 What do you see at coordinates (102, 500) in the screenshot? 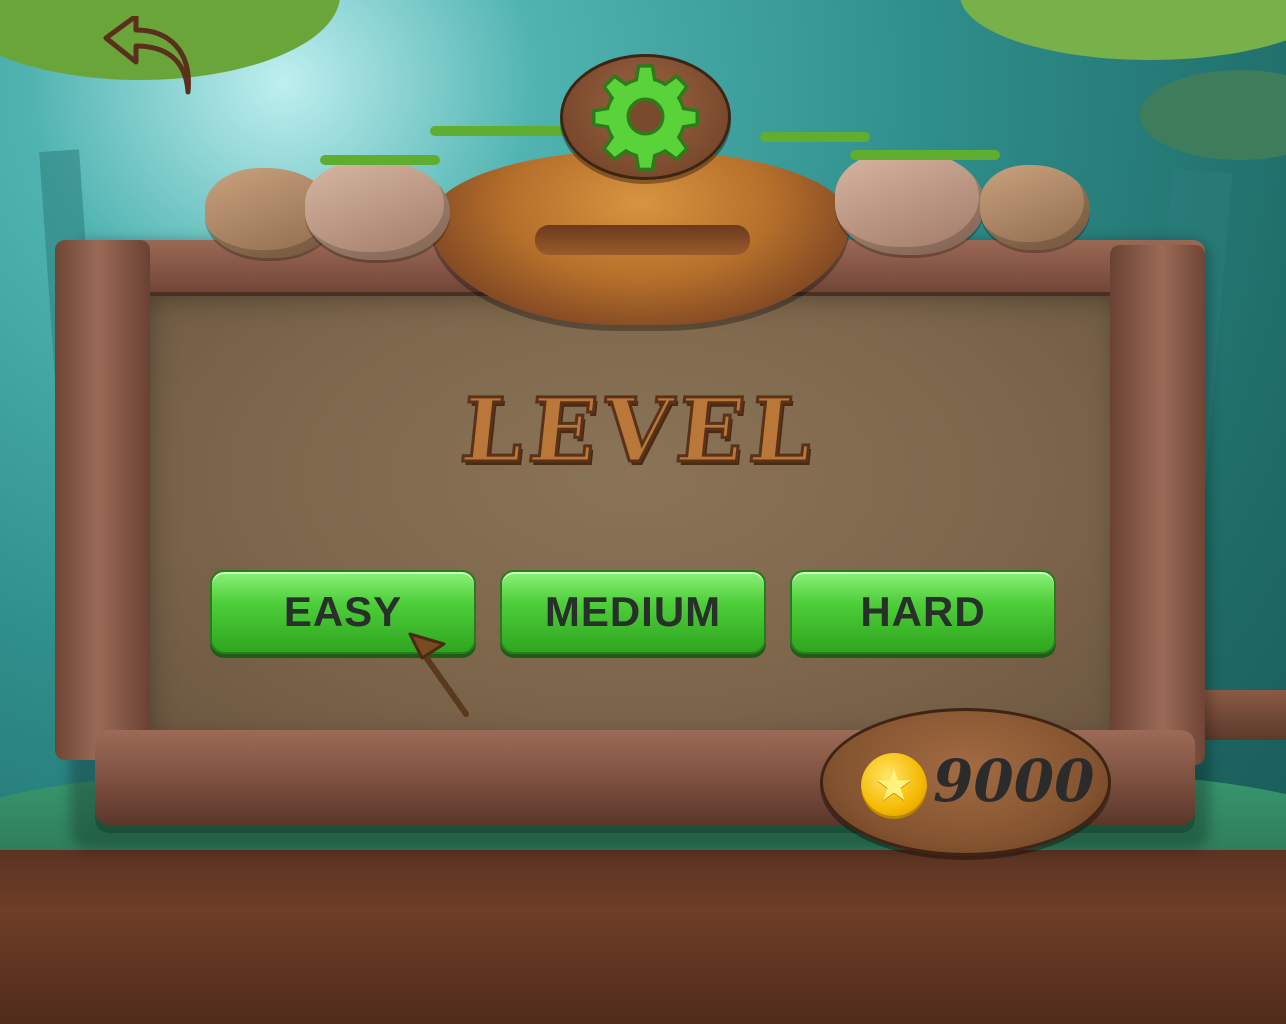
I see `frame-left-post` at bounding box center [102, 500].